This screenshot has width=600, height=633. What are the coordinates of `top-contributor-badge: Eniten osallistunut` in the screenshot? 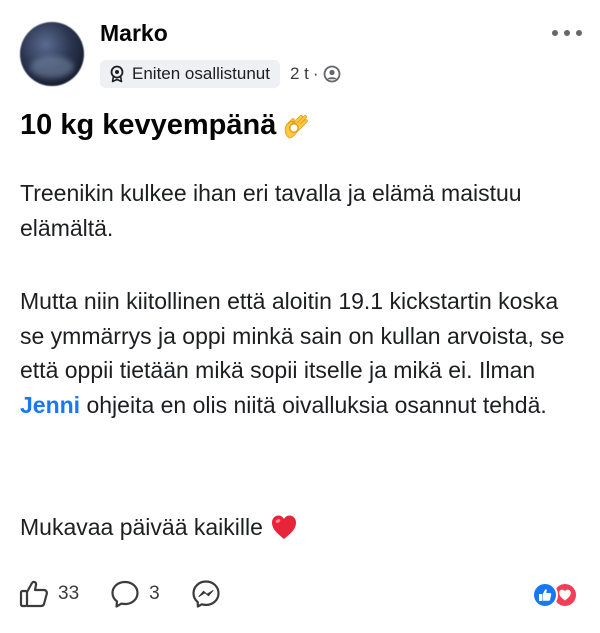 It's located at (190, 74).